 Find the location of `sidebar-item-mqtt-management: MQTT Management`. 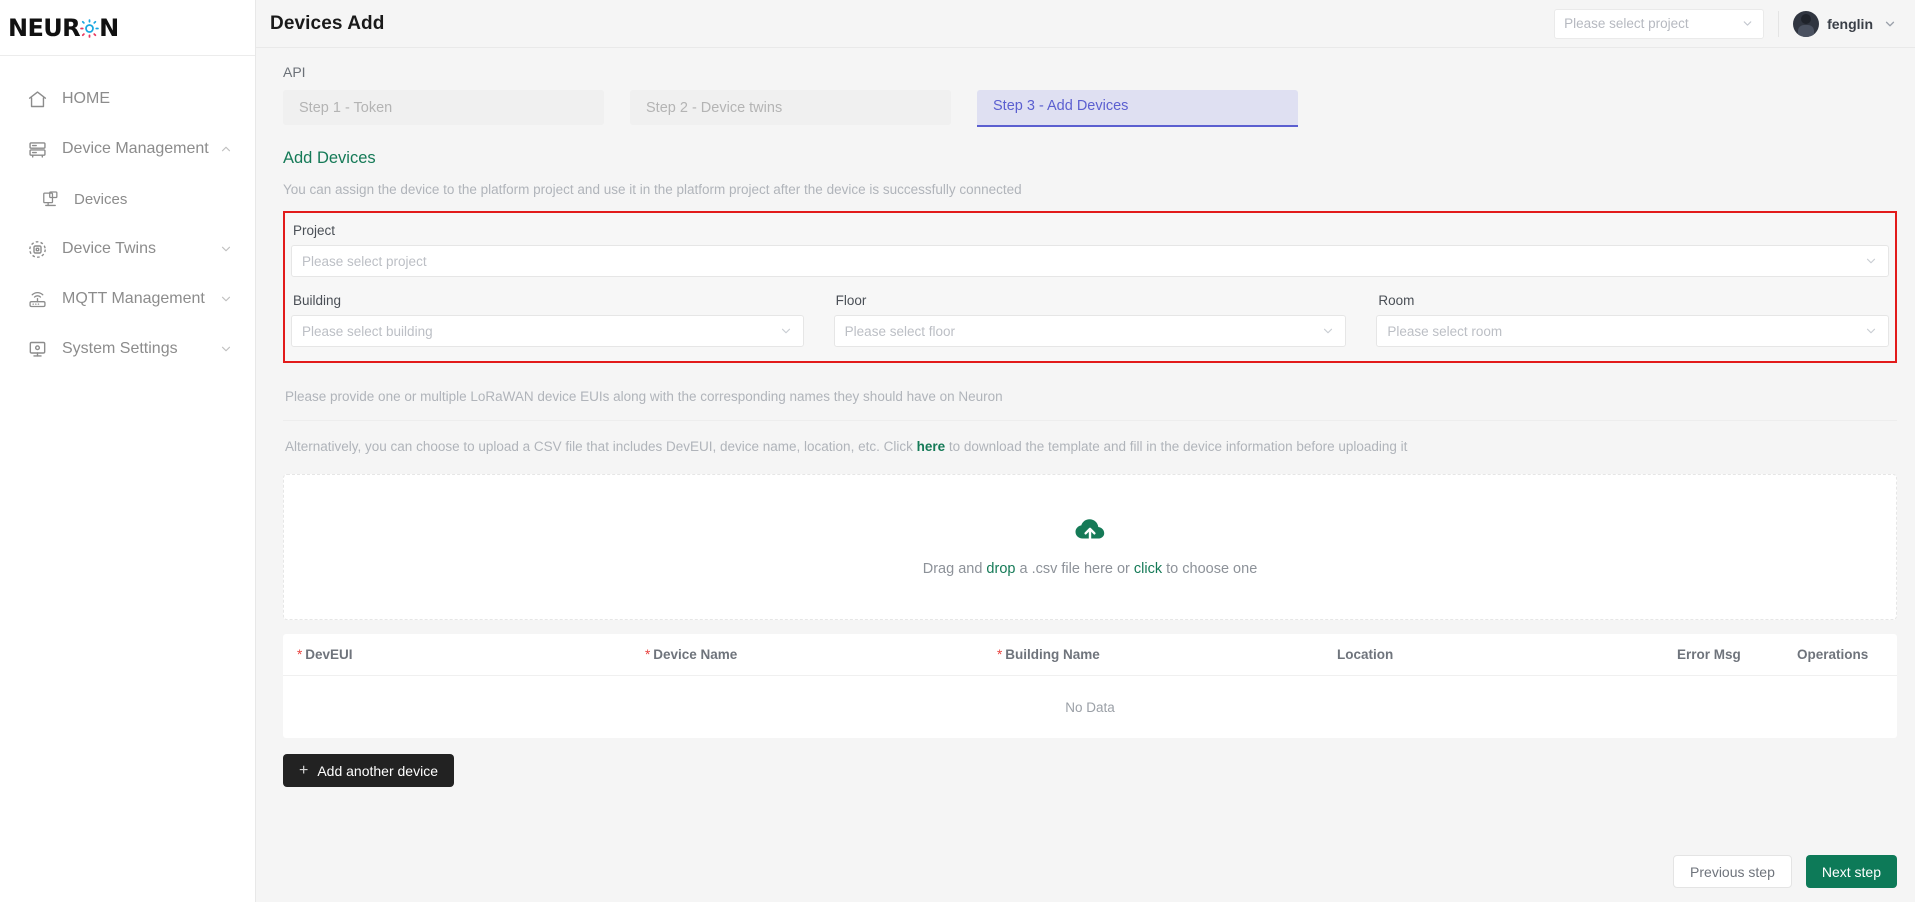

sidebar-item-mqtt-management: MQTT Management is located at coordinates (127, 299).